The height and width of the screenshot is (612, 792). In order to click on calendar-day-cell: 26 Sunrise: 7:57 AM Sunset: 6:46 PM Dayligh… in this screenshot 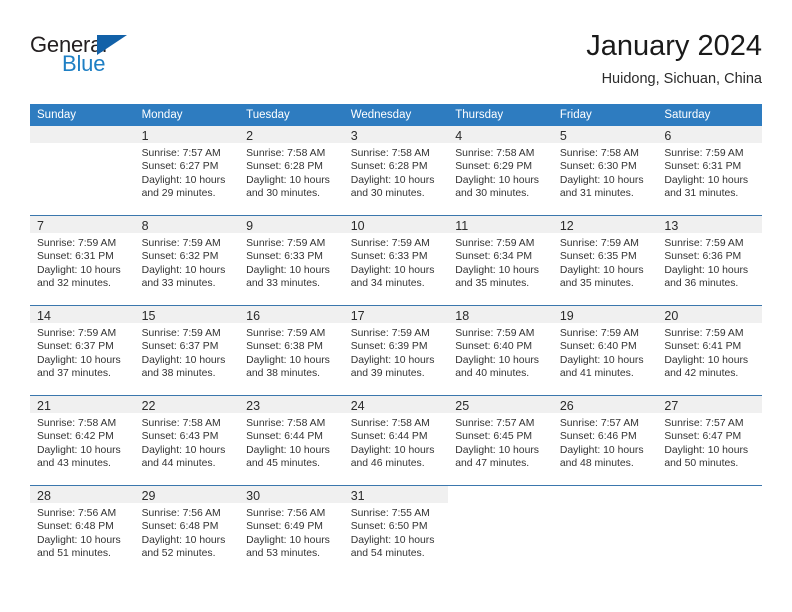, I will do `click(605, 440)`.